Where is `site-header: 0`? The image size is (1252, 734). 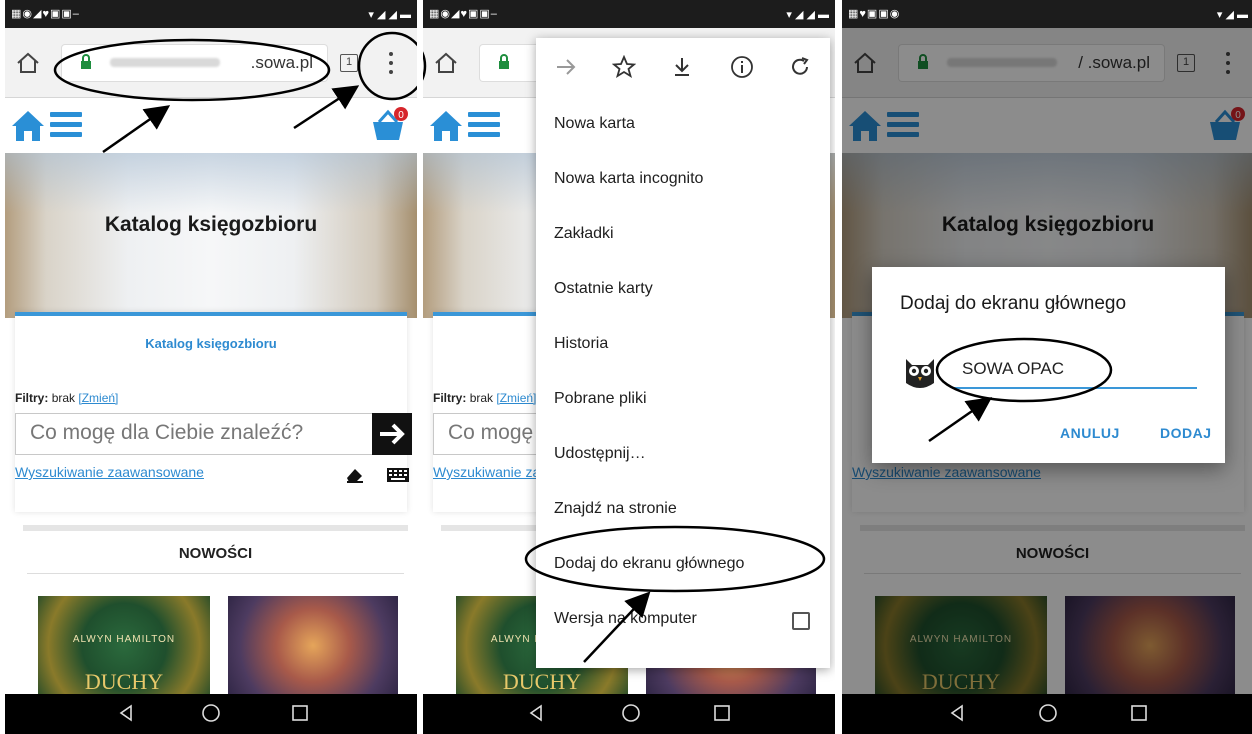
site-header: 0 is located at coordinates (211, 125).